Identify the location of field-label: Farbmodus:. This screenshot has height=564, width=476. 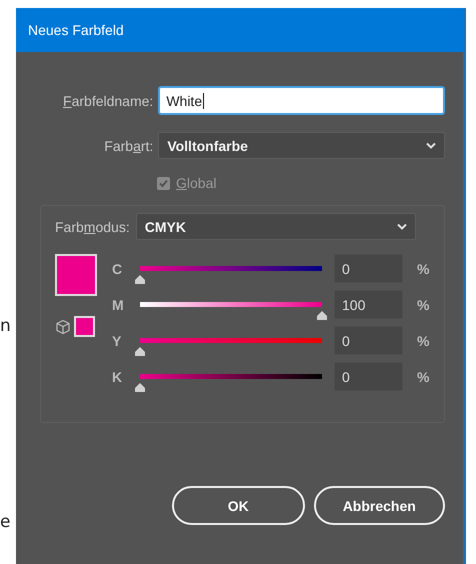
(92, 226).